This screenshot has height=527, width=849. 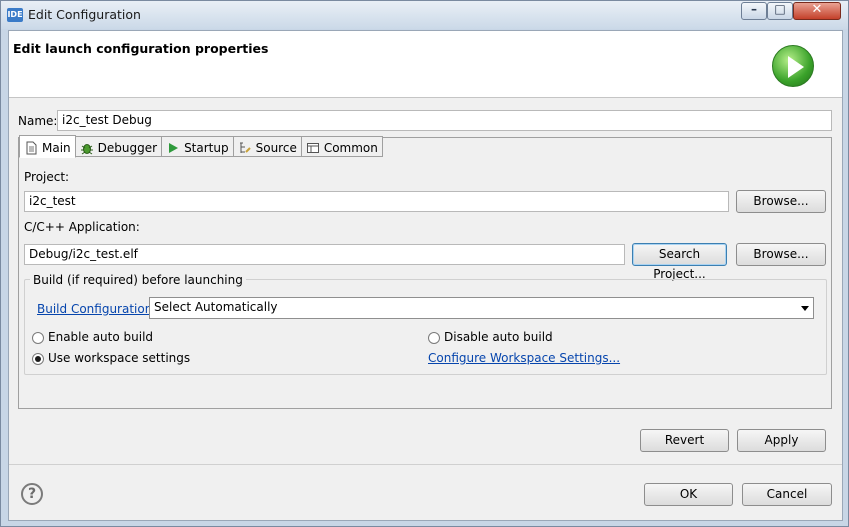 I want to click on maximize-icon: □, so click(x=780, y=9).